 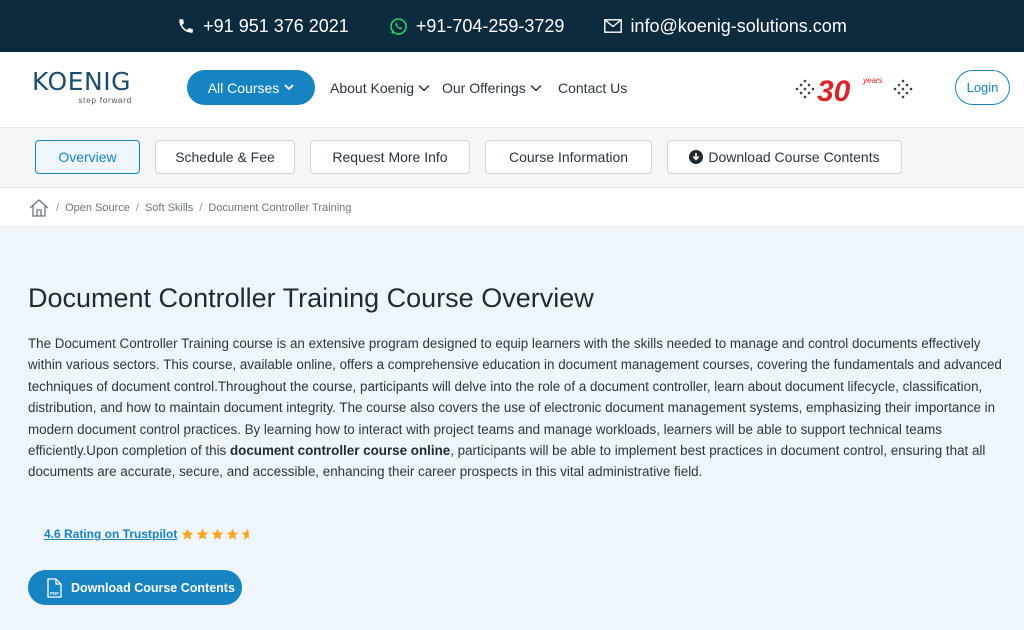 I want to click on email-address: info@koenig-solutions.com, so click(x=738, y=25).